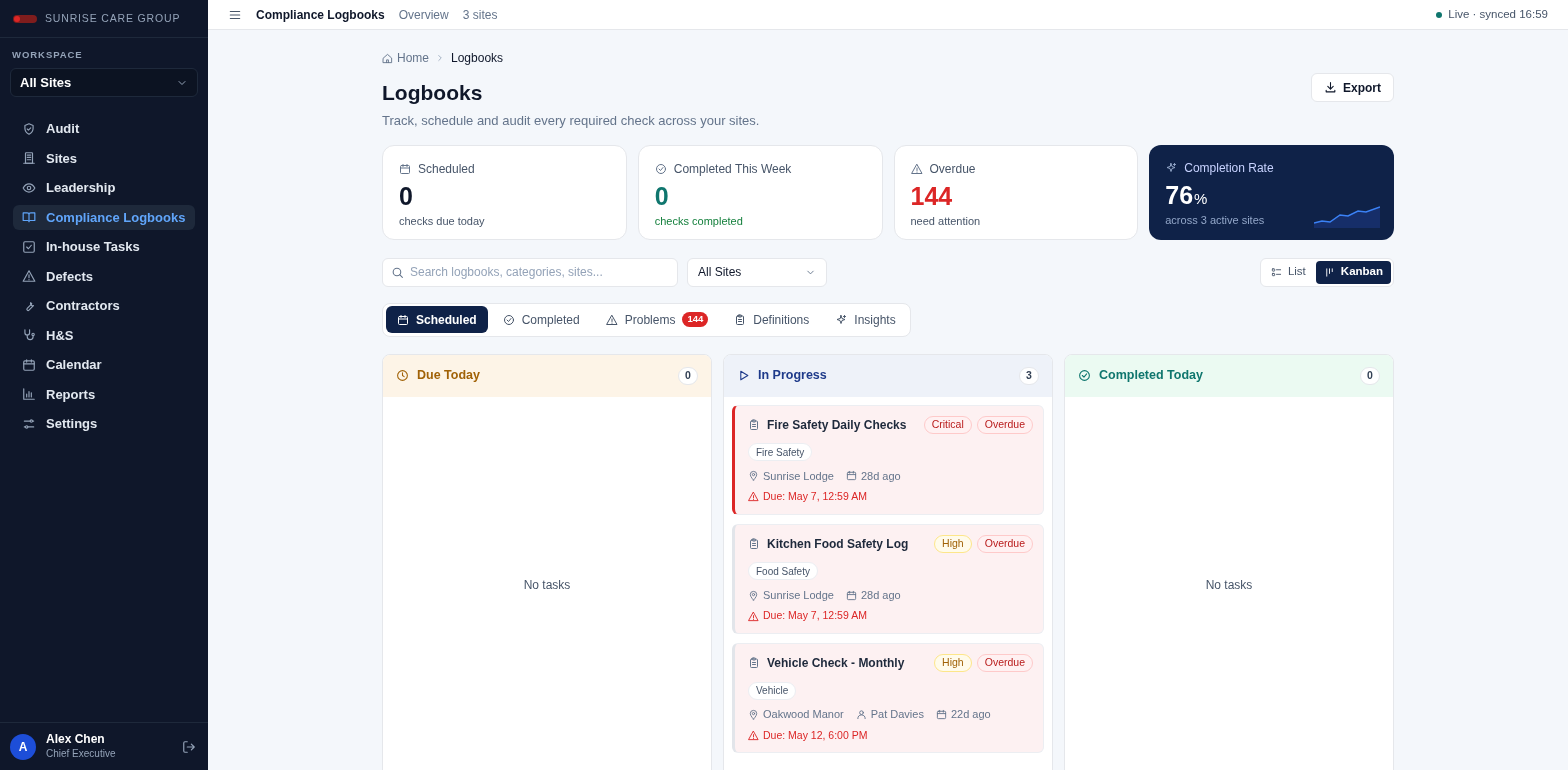 The image size is (1568, 770). I want to click on header-crumb: 3 sites, so click(480, 15).